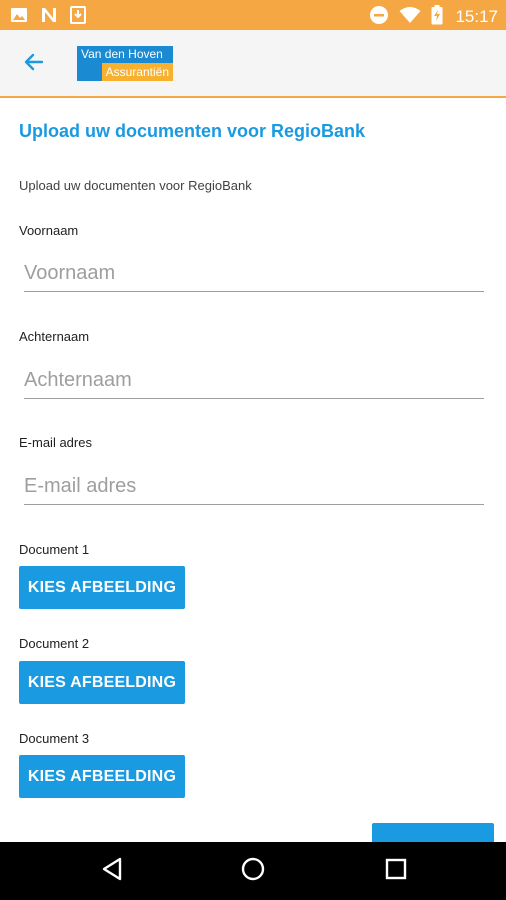  Describe the element at coordinates (102, 682) in the screenshot. I see `document-2-choose-image-button: KIES AFBEELDING` at that location.